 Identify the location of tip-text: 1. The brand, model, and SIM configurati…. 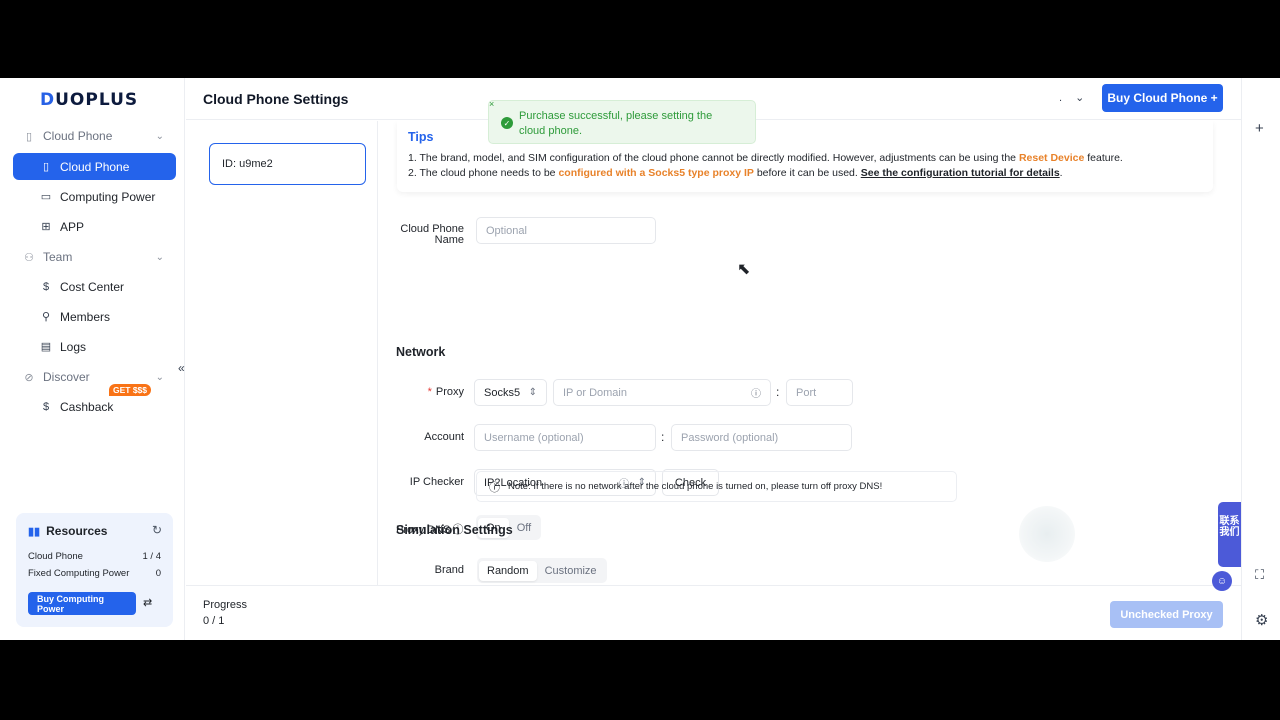
(713, 158).